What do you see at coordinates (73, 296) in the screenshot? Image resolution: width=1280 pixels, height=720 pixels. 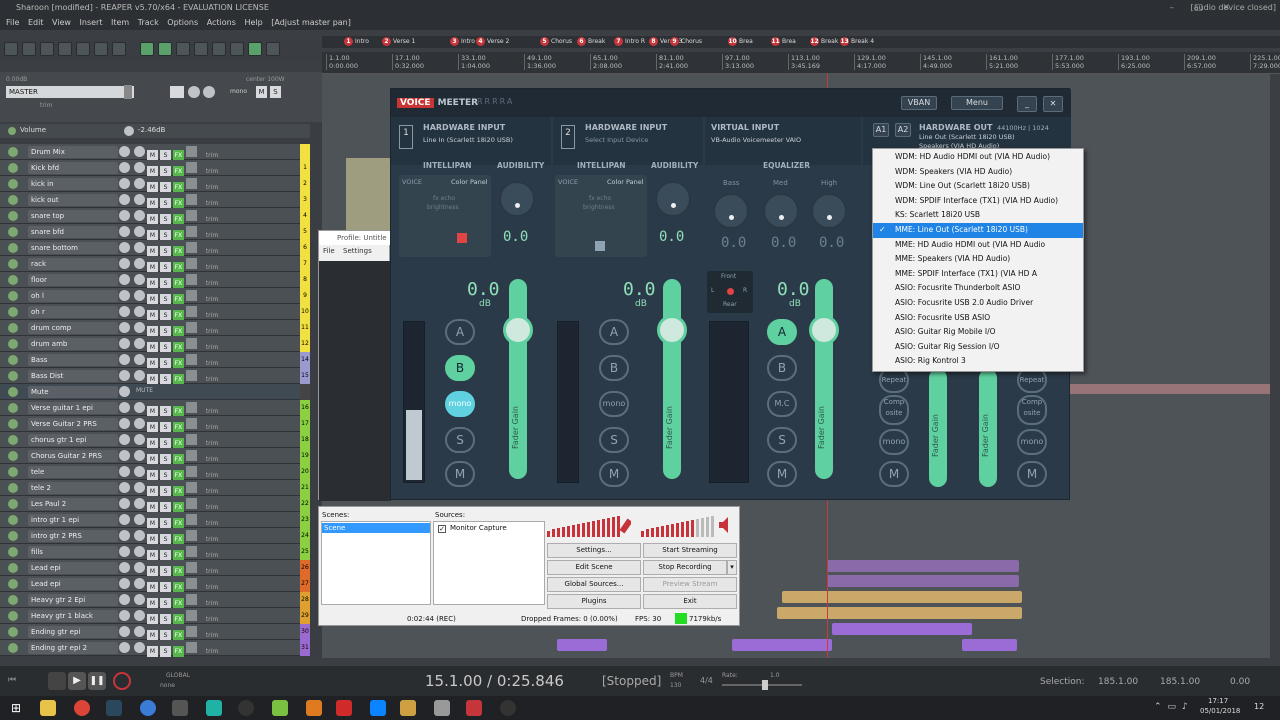 I see `track-name: oh l` at bounding box center [73, 296].